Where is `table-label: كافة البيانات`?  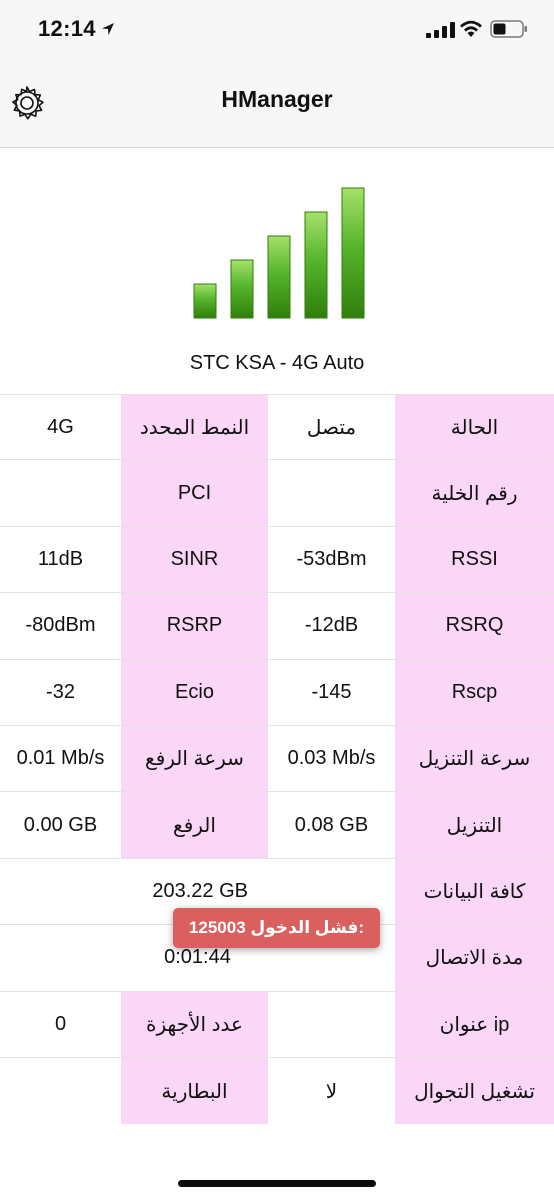 table-label: كافة البيانات is located at coordinates (474, 891).